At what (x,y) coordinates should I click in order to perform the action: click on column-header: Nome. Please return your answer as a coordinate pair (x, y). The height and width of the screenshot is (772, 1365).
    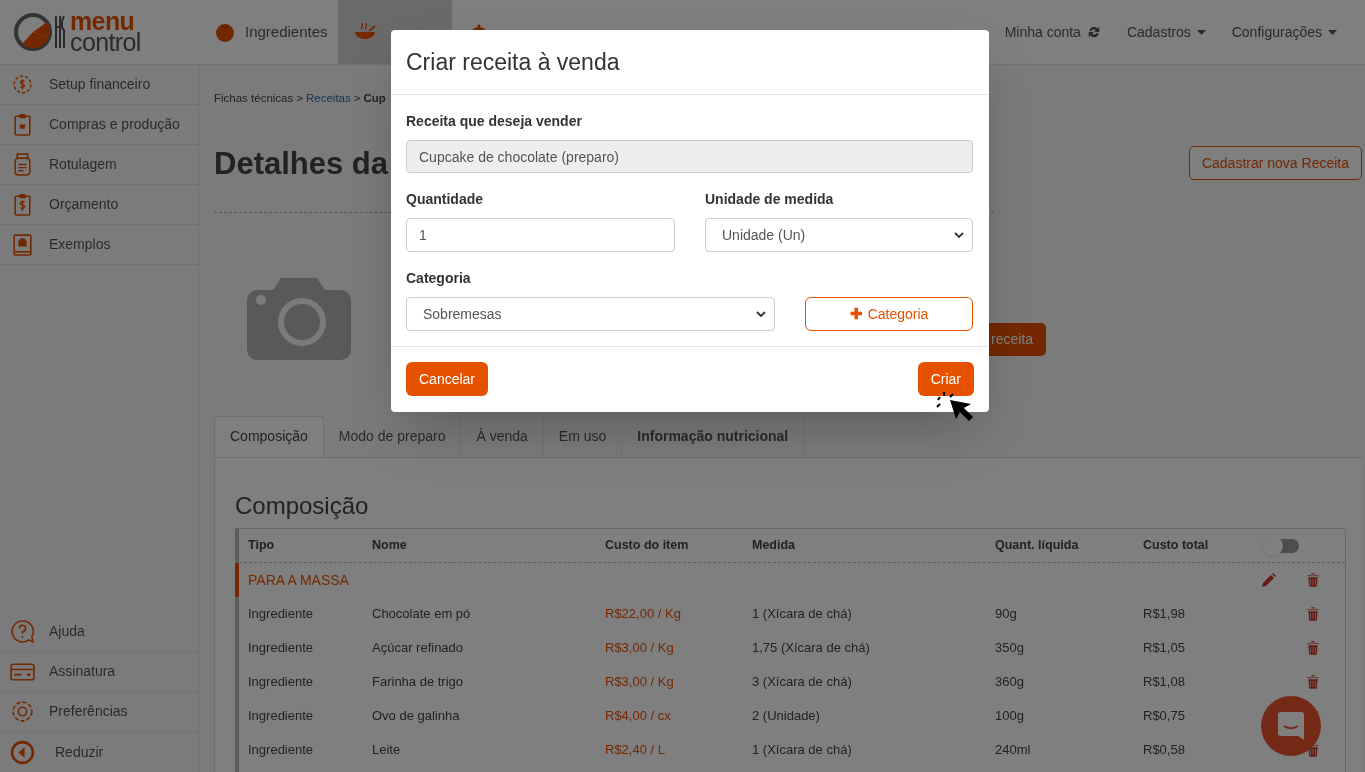
    Looking at the image, I should click on (390, 546).